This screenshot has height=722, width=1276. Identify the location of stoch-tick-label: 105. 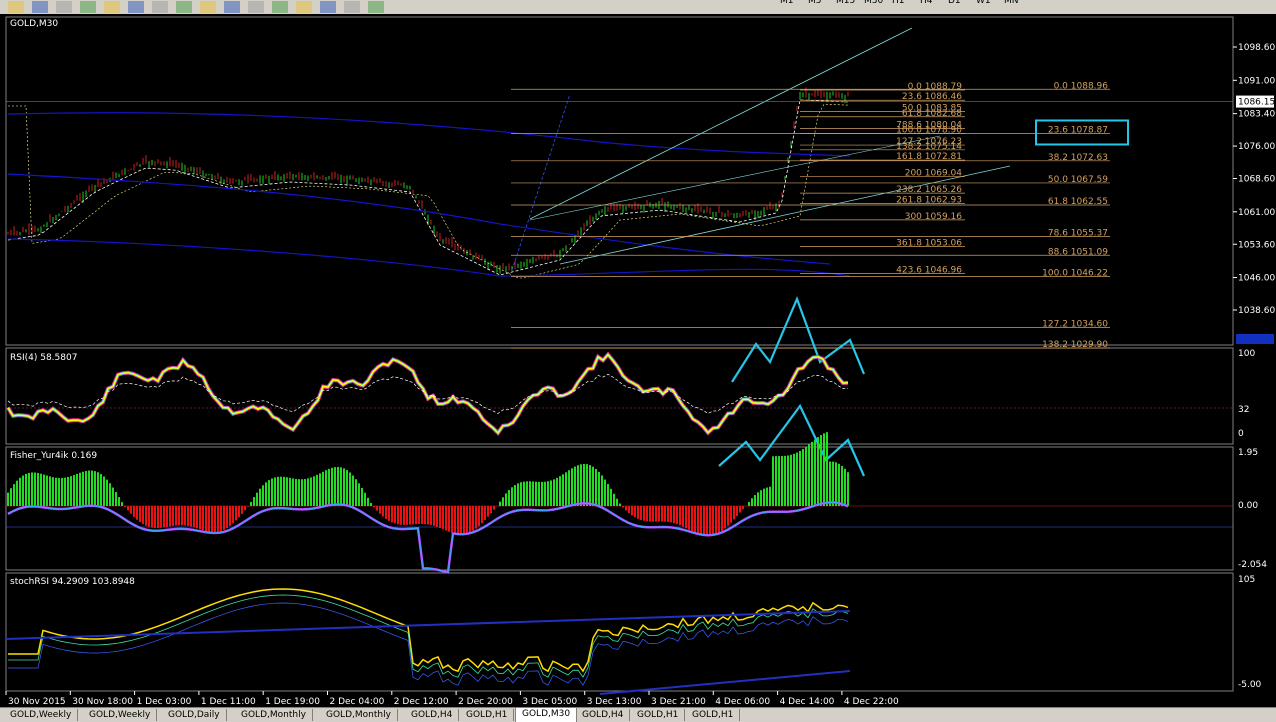
(1246, 580).